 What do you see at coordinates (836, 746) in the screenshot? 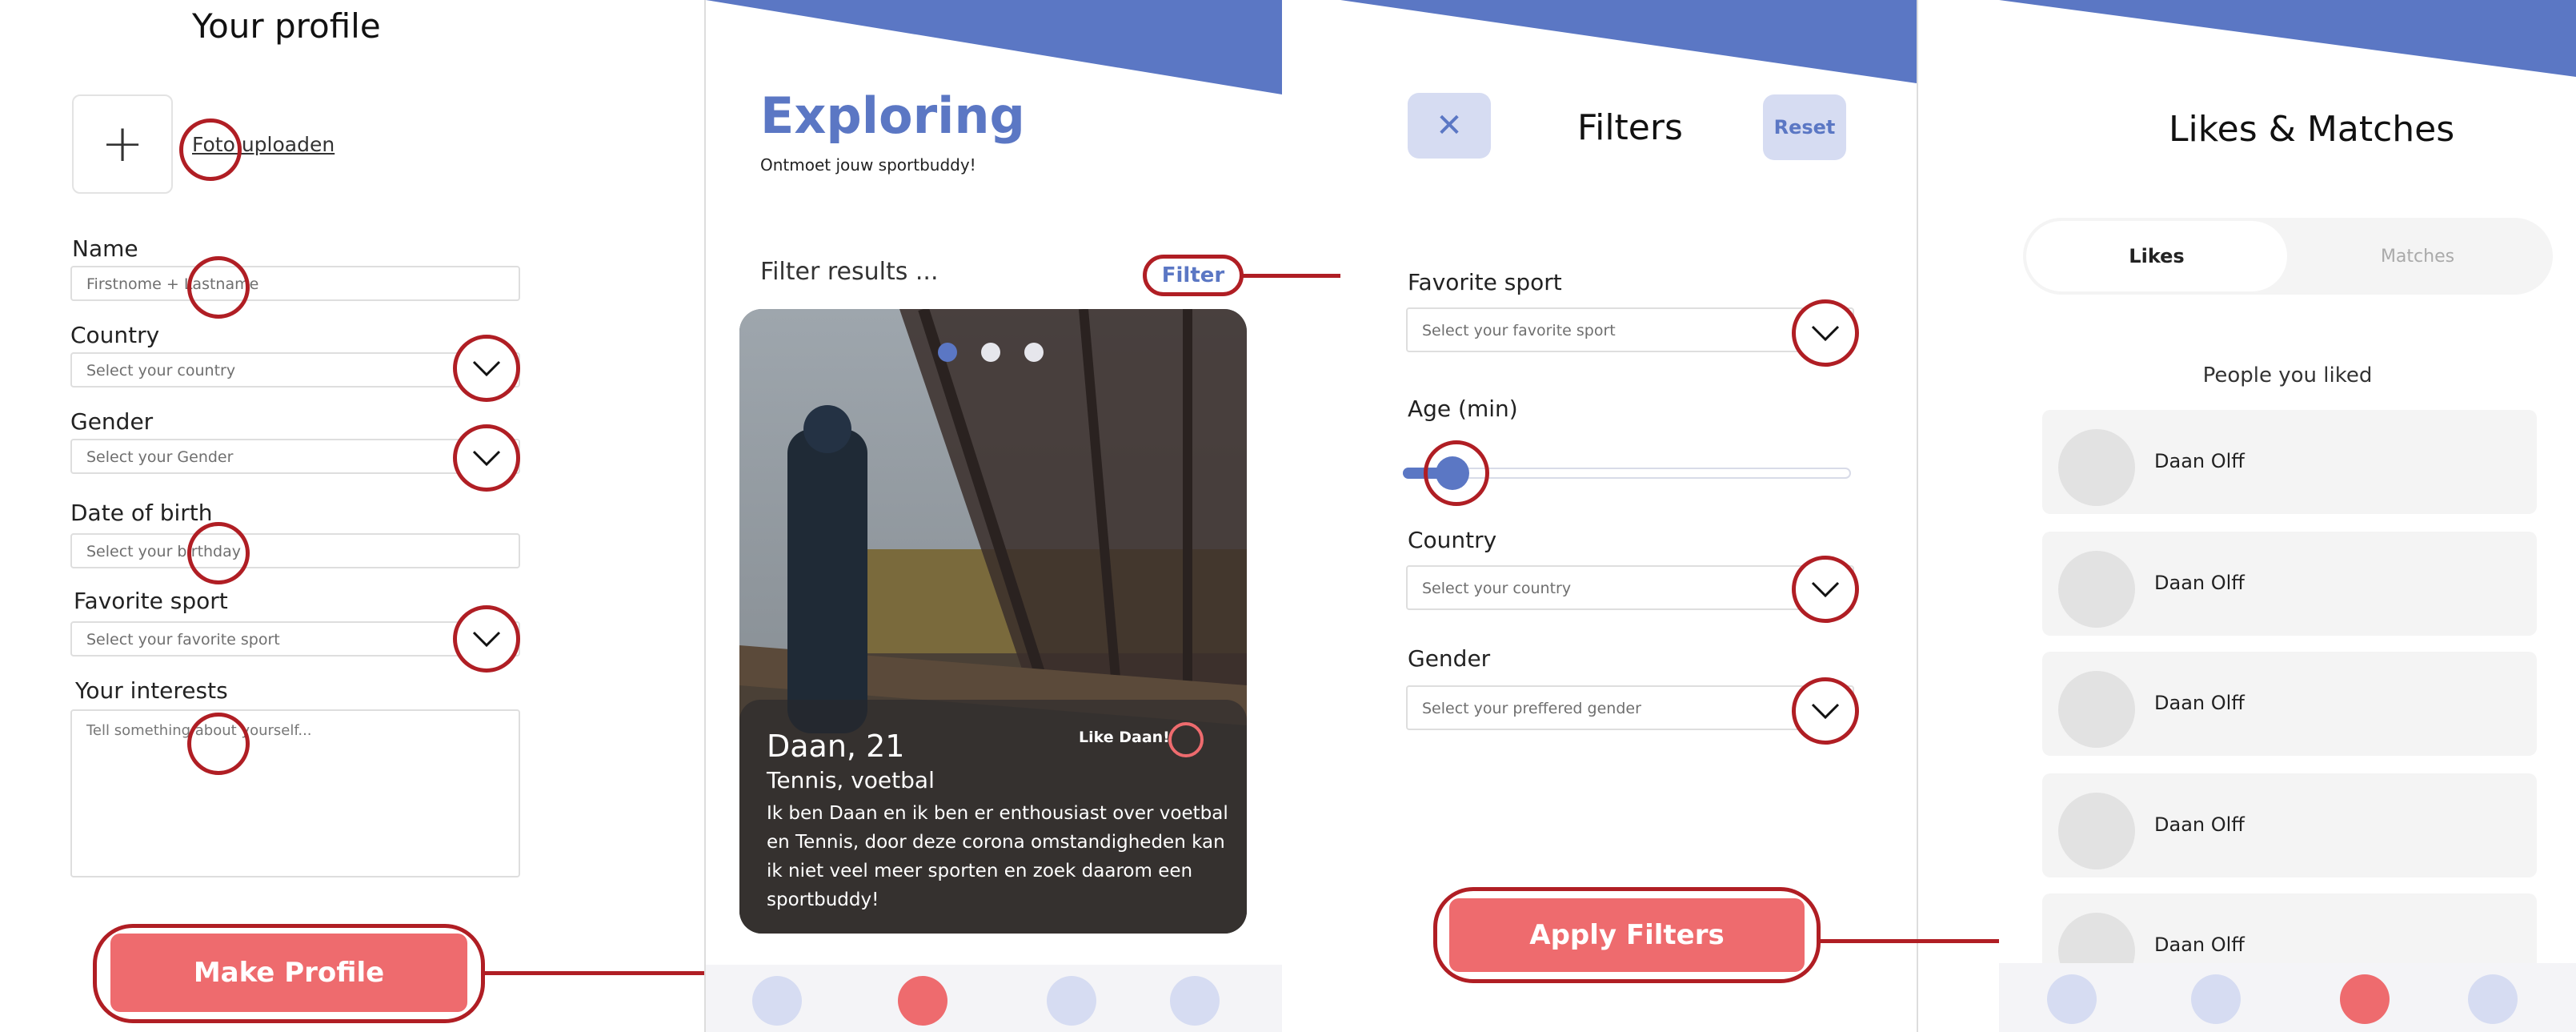
I see `card-name: Daan, 21` at bounding box center [836, 746].